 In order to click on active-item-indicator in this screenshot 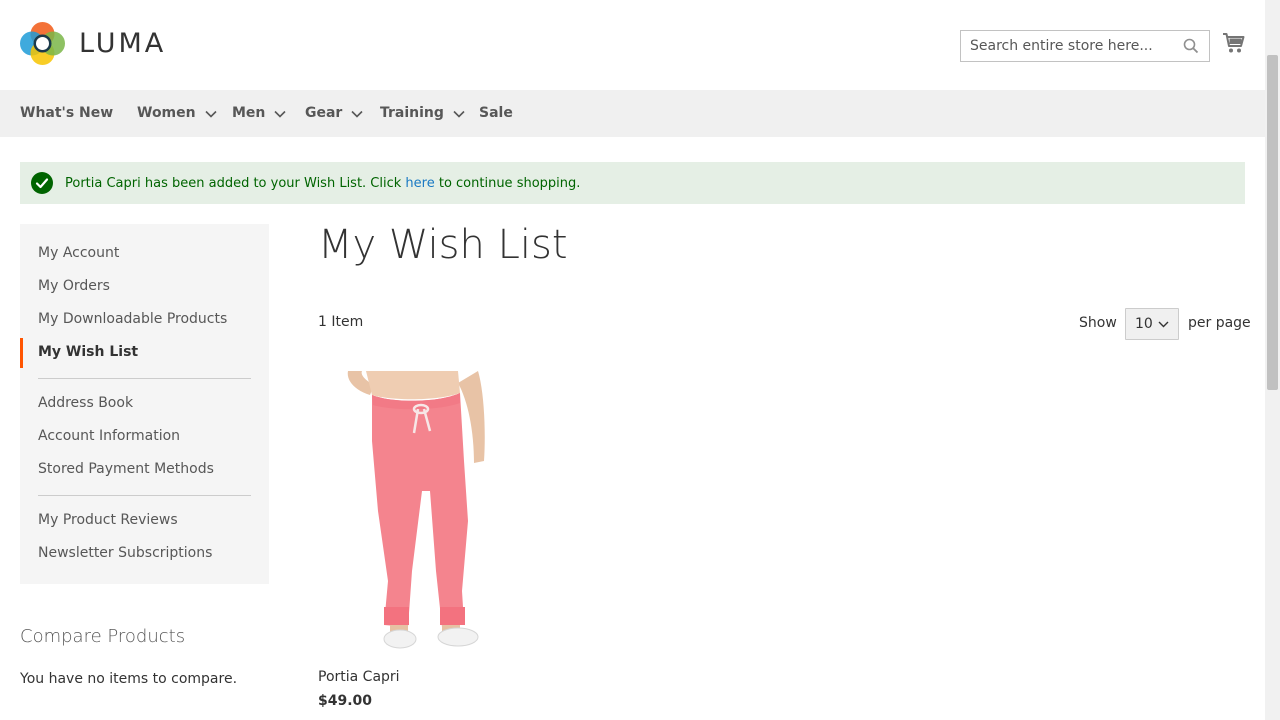, I will do `click(21, 353)`.